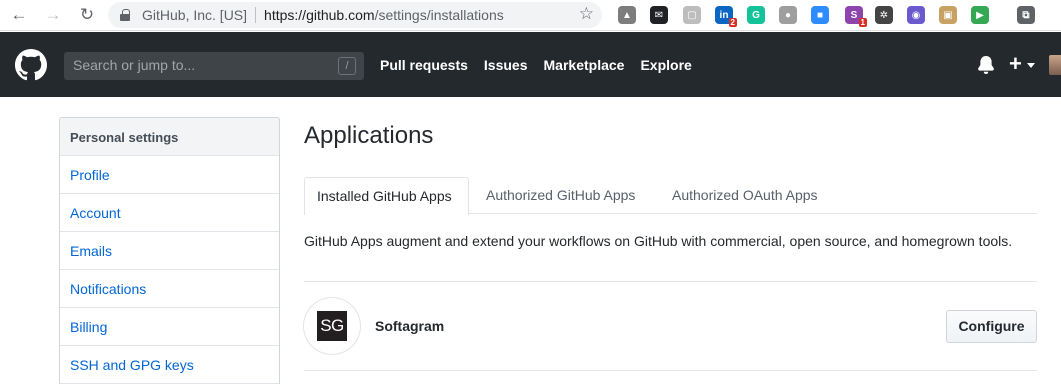  I want to click on grammarly-icon: G, so click(756, 15).